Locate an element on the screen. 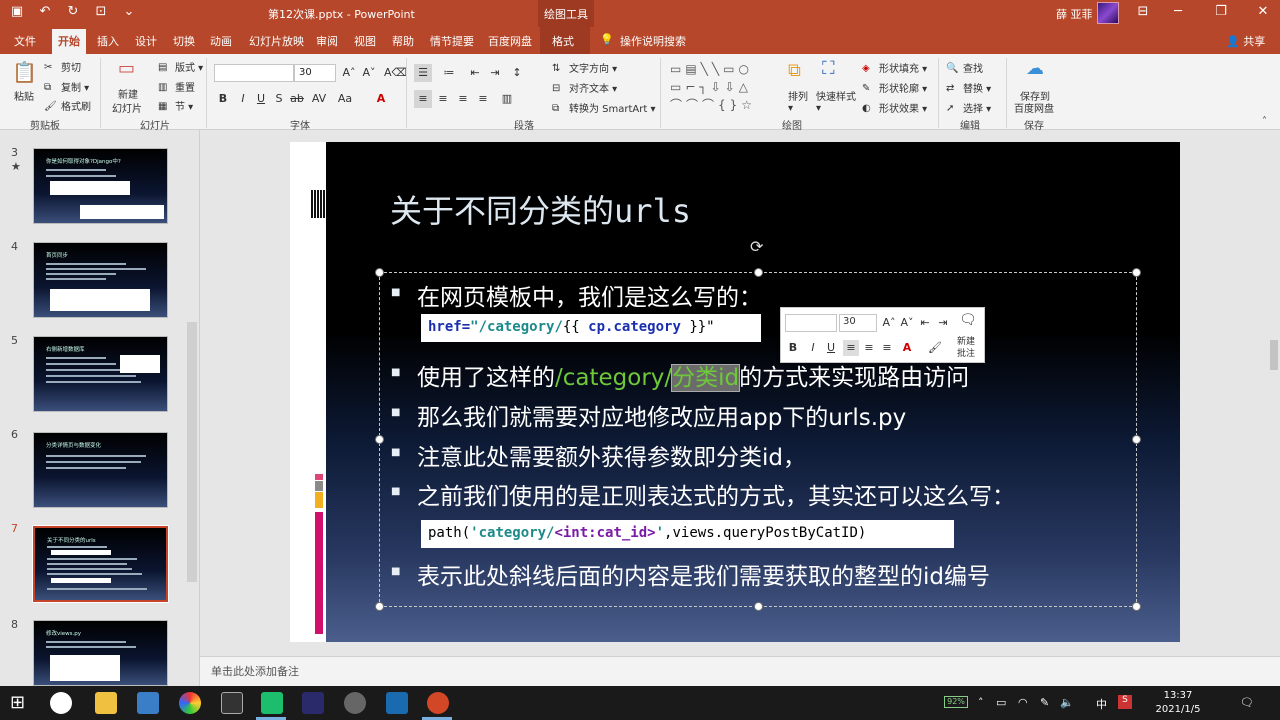  tell-me-search: 操作说明搜索 is located at coordinates (653, 41).